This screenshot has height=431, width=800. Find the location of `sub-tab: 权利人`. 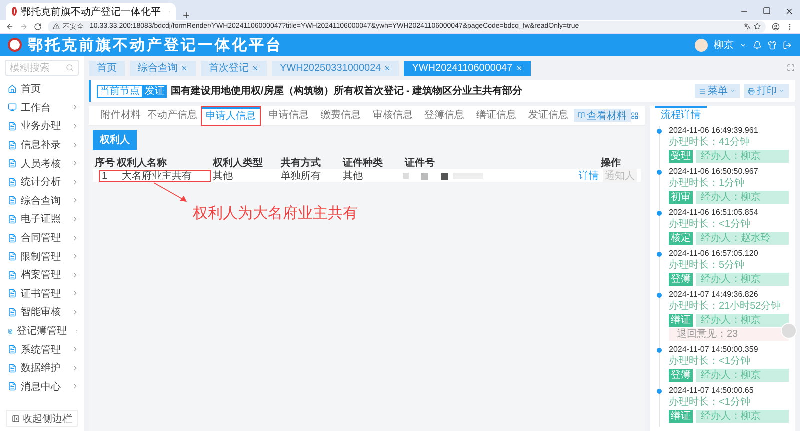

sub-tab: 权利人 is located at coordinates (115, 140).